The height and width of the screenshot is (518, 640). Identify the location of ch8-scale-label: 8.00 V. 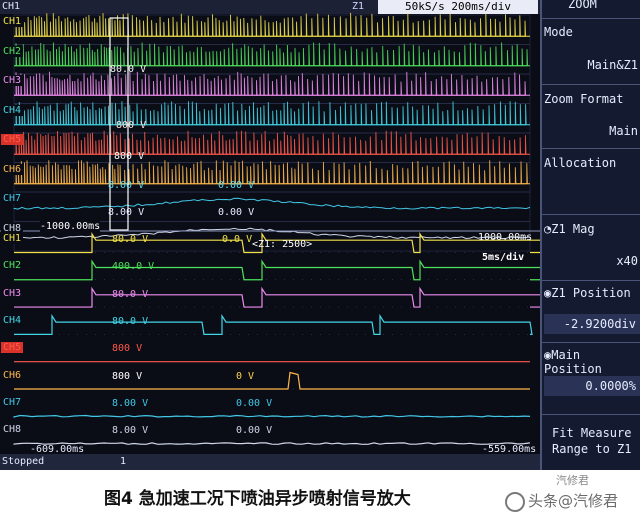
(126, 212).